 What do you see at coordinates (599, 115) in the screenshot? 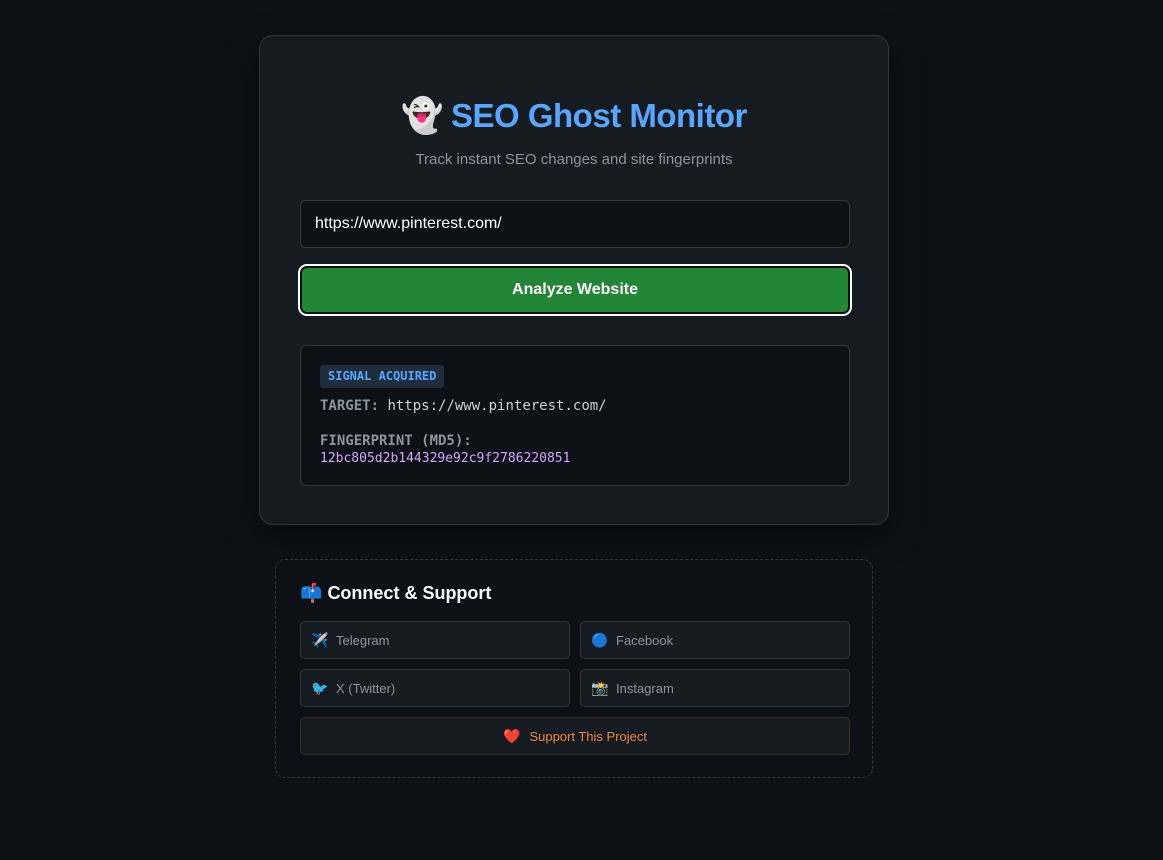
I see `app-title-text: SEO Ghost Monitor` at bounding box center [599, 115].